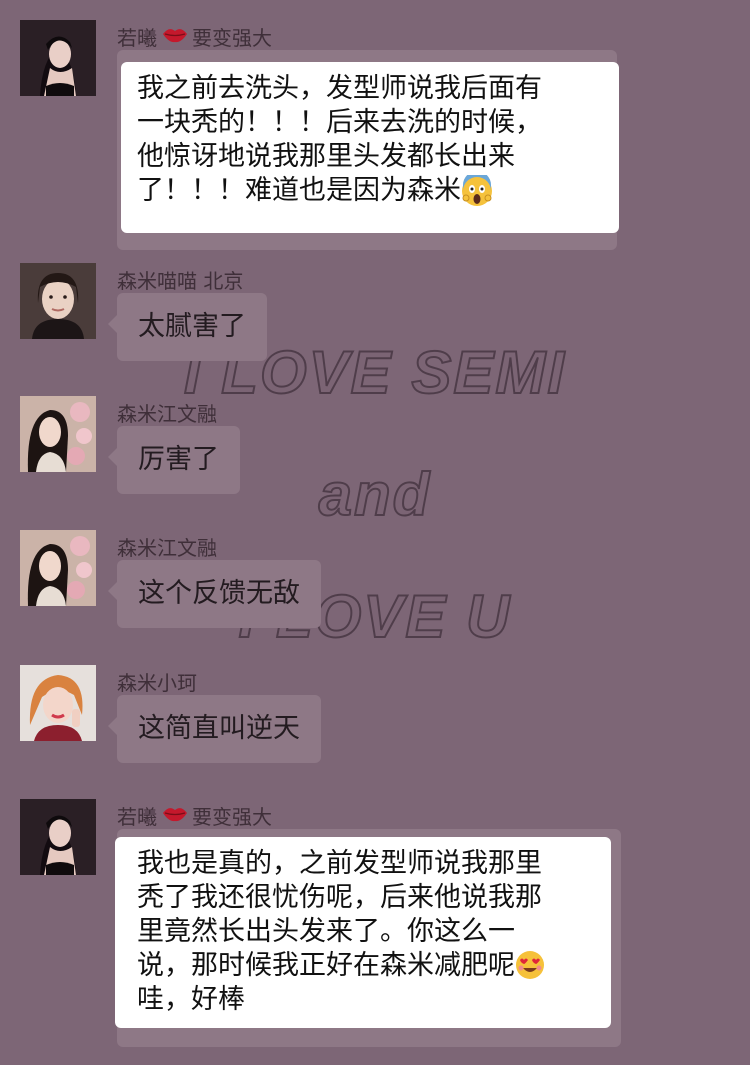 This screenshot has height=1065, width=750. I want to click on message-line: 我也是真的，之前发型师说我那里, so click(339, 863).